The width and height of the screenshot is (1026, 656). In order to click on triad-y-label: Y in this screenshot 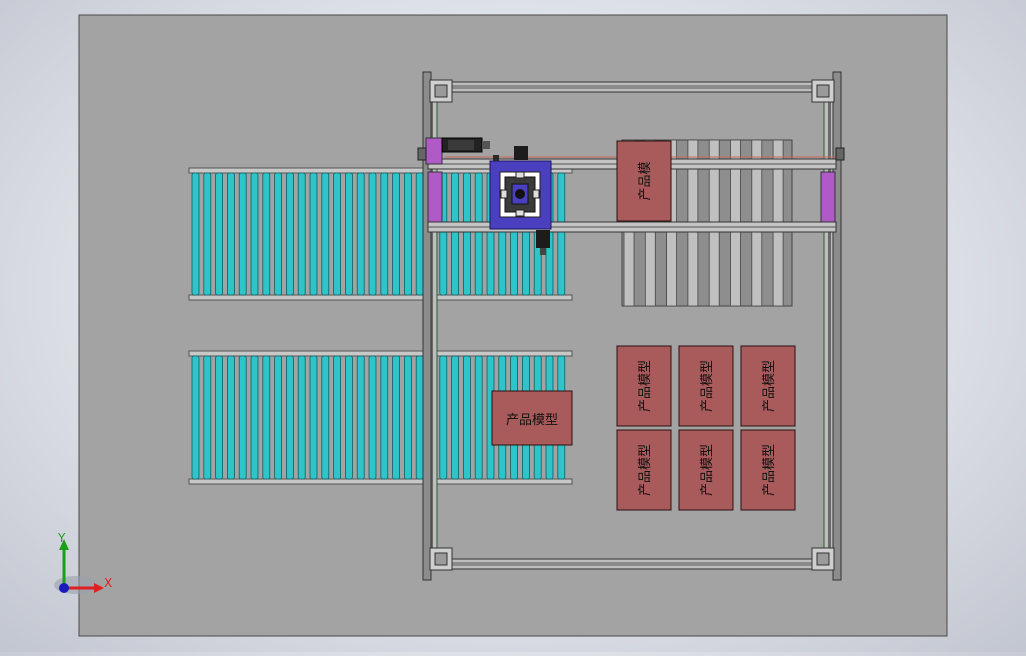, I will do `click(61, 538)`.